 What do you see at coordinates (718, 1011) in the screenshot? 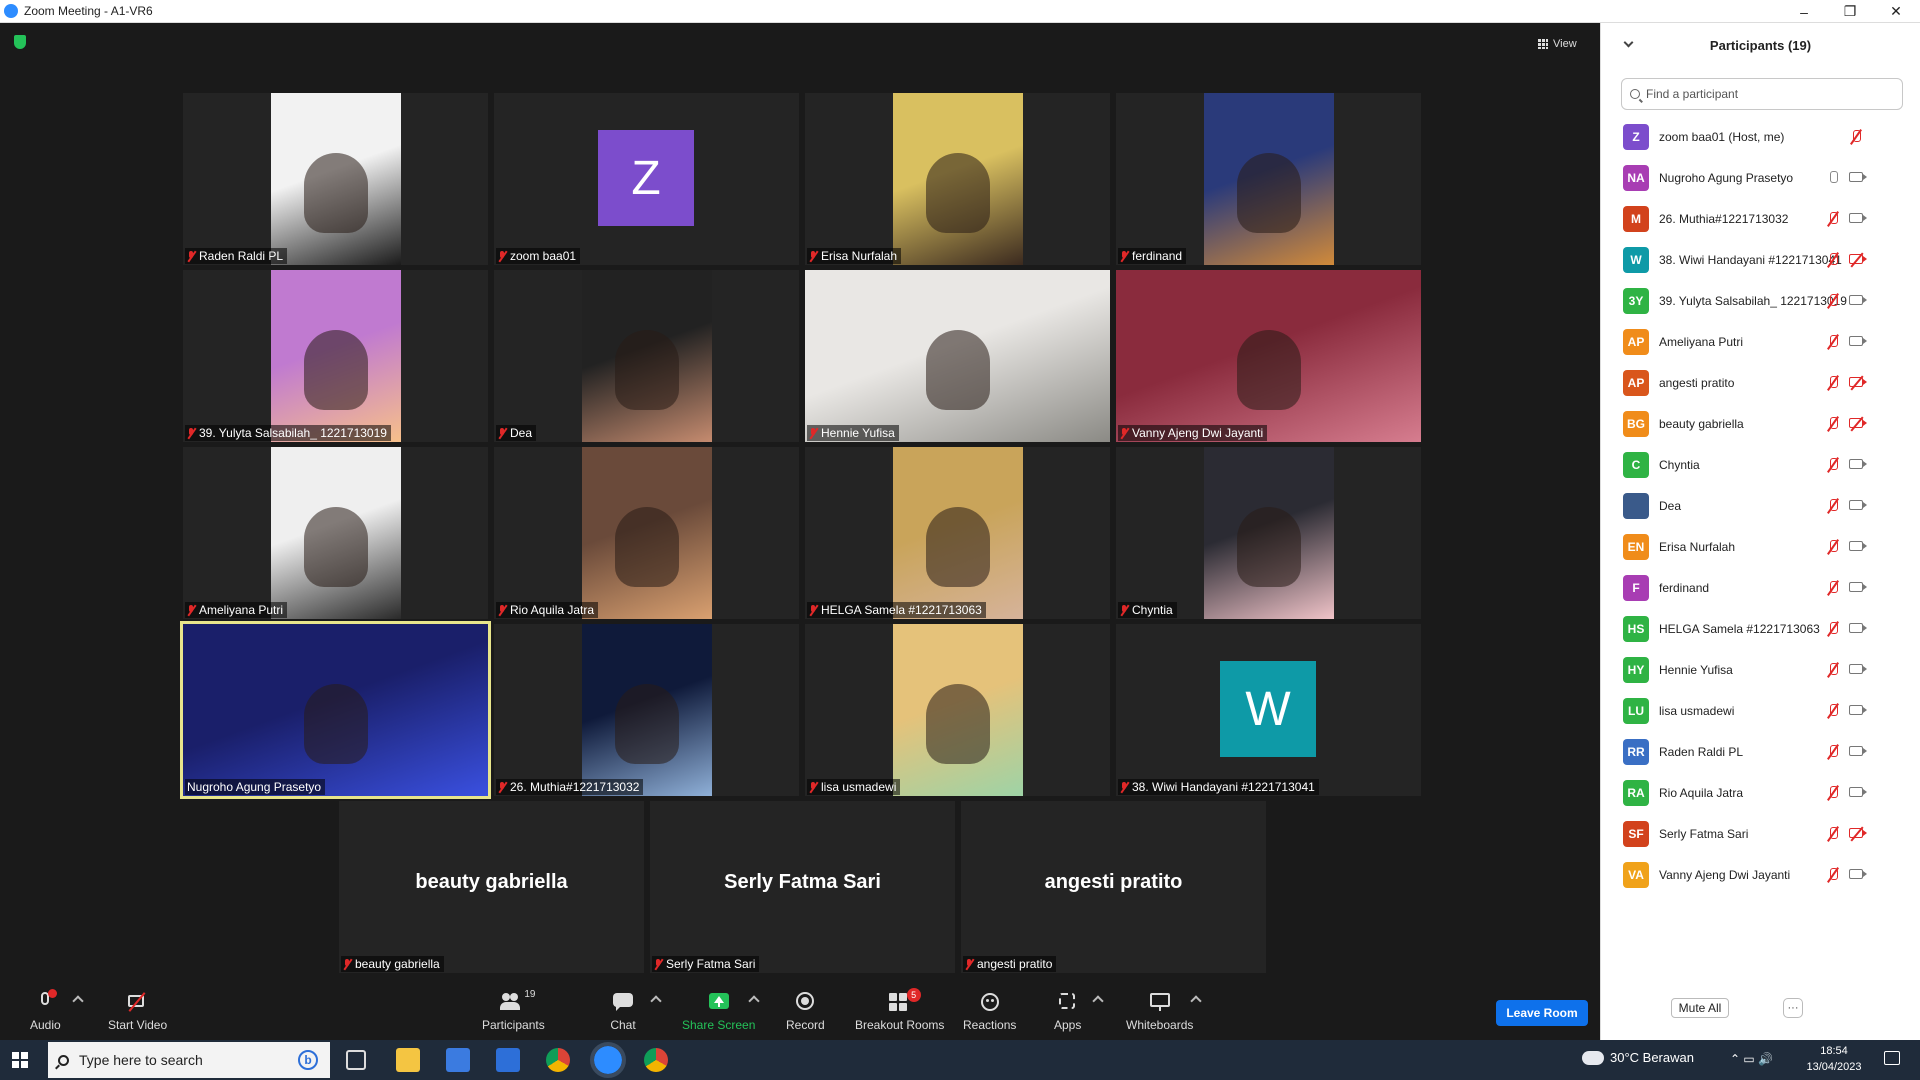
I see `share-screen-button: Share Screen` at bounding box center [718, 1011].